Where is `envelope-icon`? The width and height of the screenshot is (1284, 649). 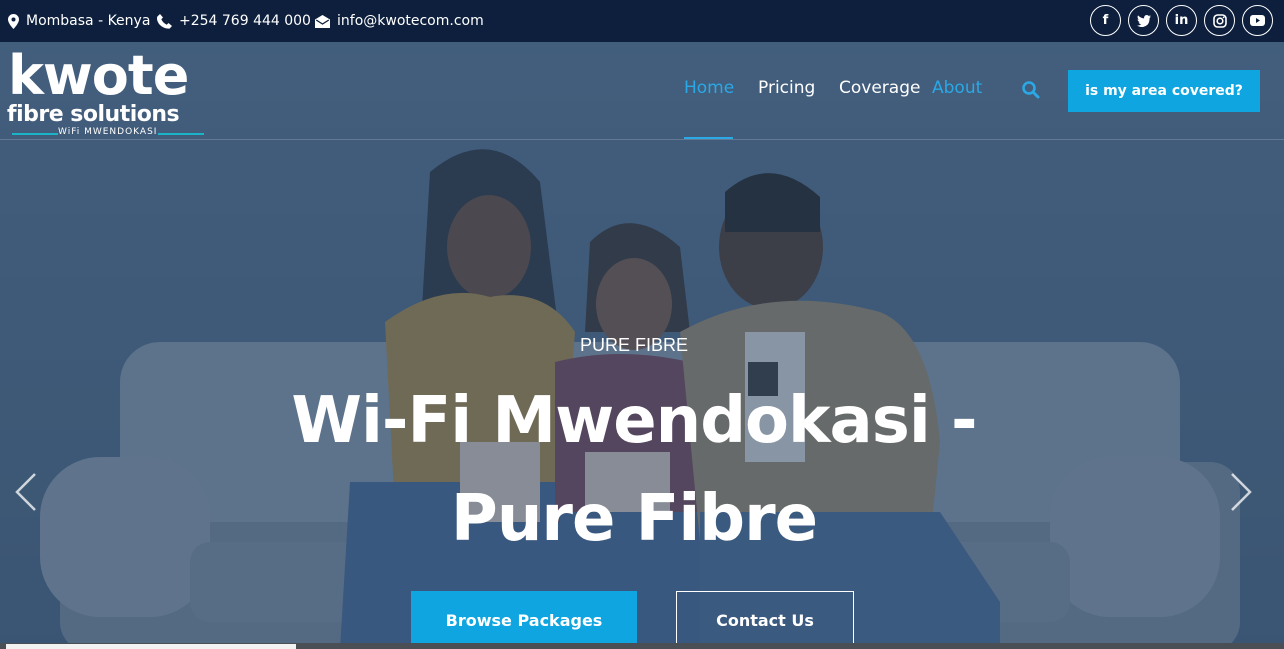
envelope-icon is located at coordinates (322, 21).